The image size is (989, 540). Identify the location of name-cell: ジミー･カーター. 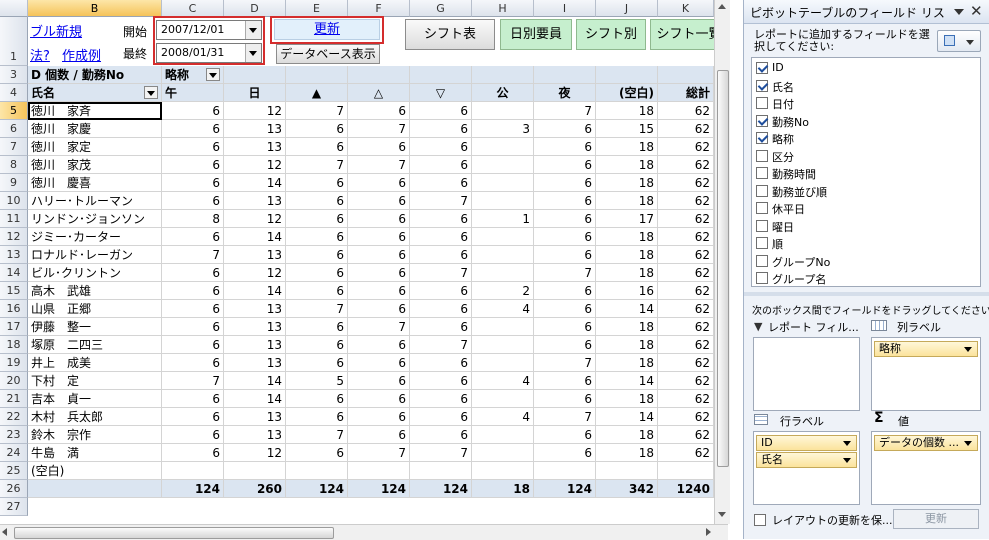
(95, 237).